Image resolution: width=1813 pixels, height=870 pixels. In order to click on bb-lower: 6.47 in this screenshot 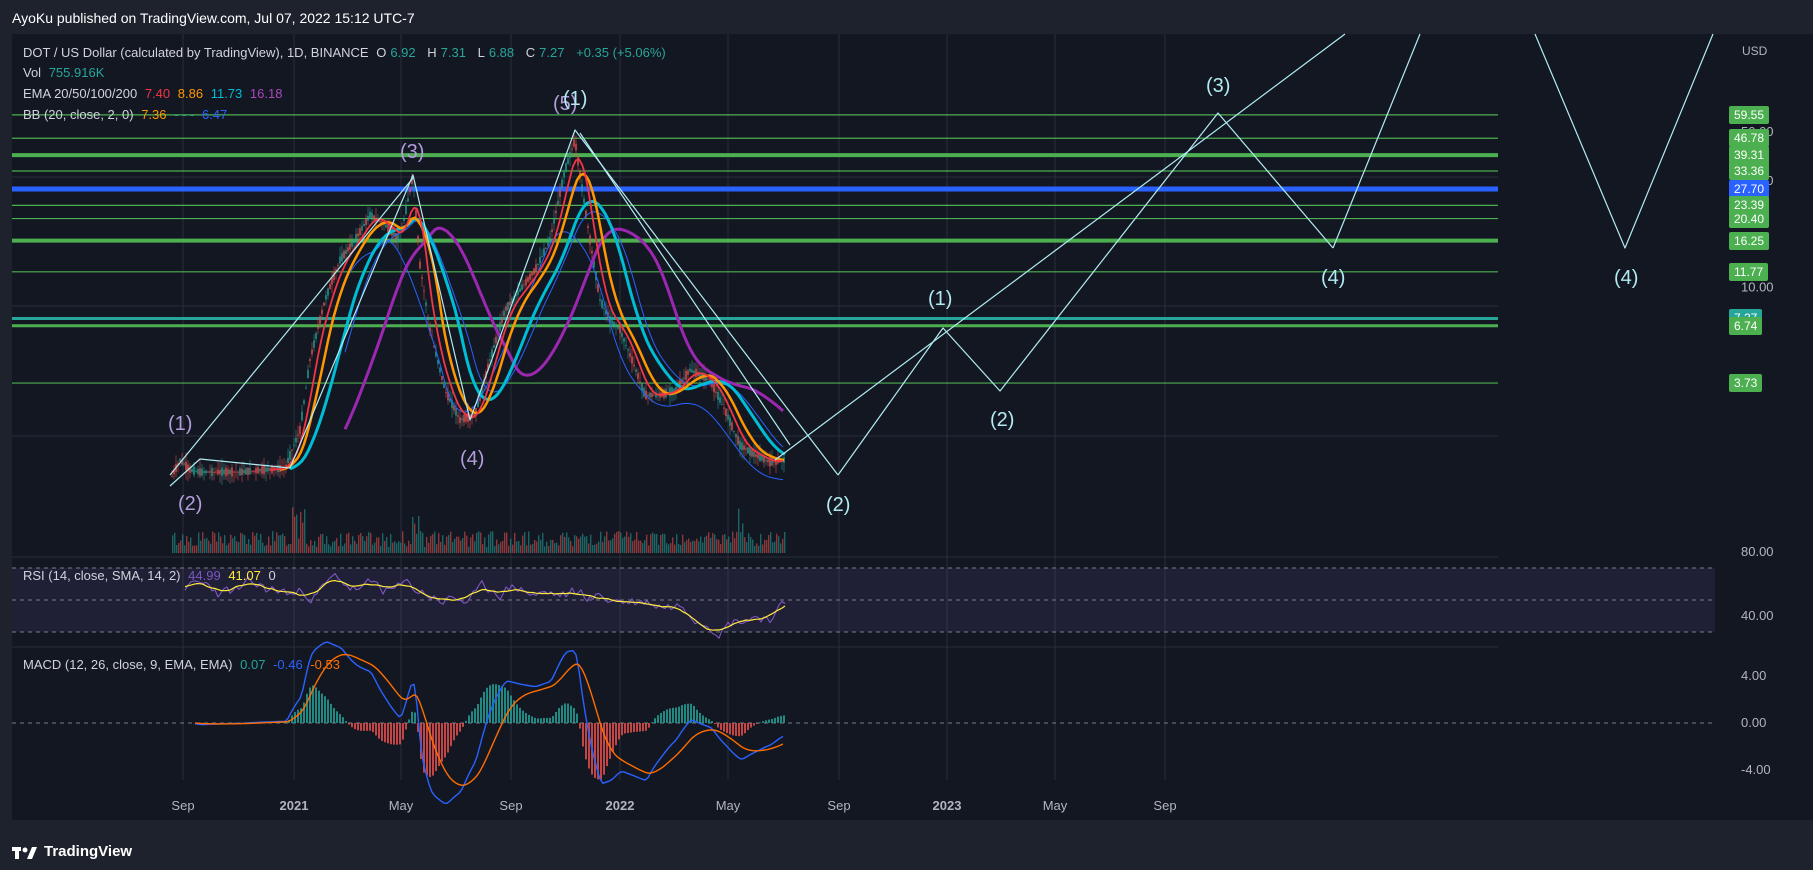, I will do `click(214, 114)`.